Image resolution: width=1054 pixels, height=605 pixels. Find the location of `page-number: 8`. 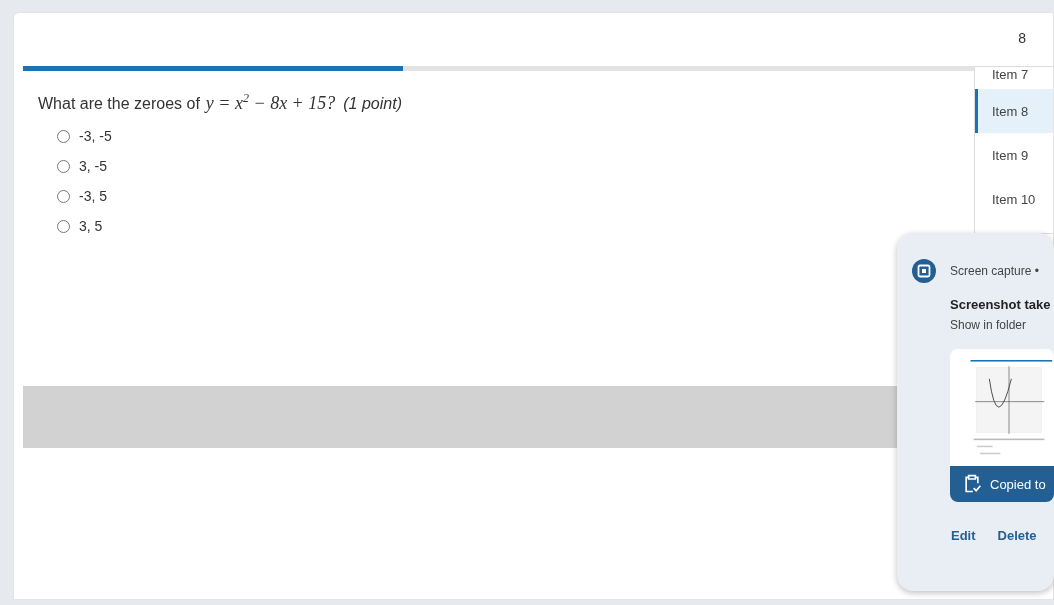

page-number: 8 is located at coordinates (1022, 37).